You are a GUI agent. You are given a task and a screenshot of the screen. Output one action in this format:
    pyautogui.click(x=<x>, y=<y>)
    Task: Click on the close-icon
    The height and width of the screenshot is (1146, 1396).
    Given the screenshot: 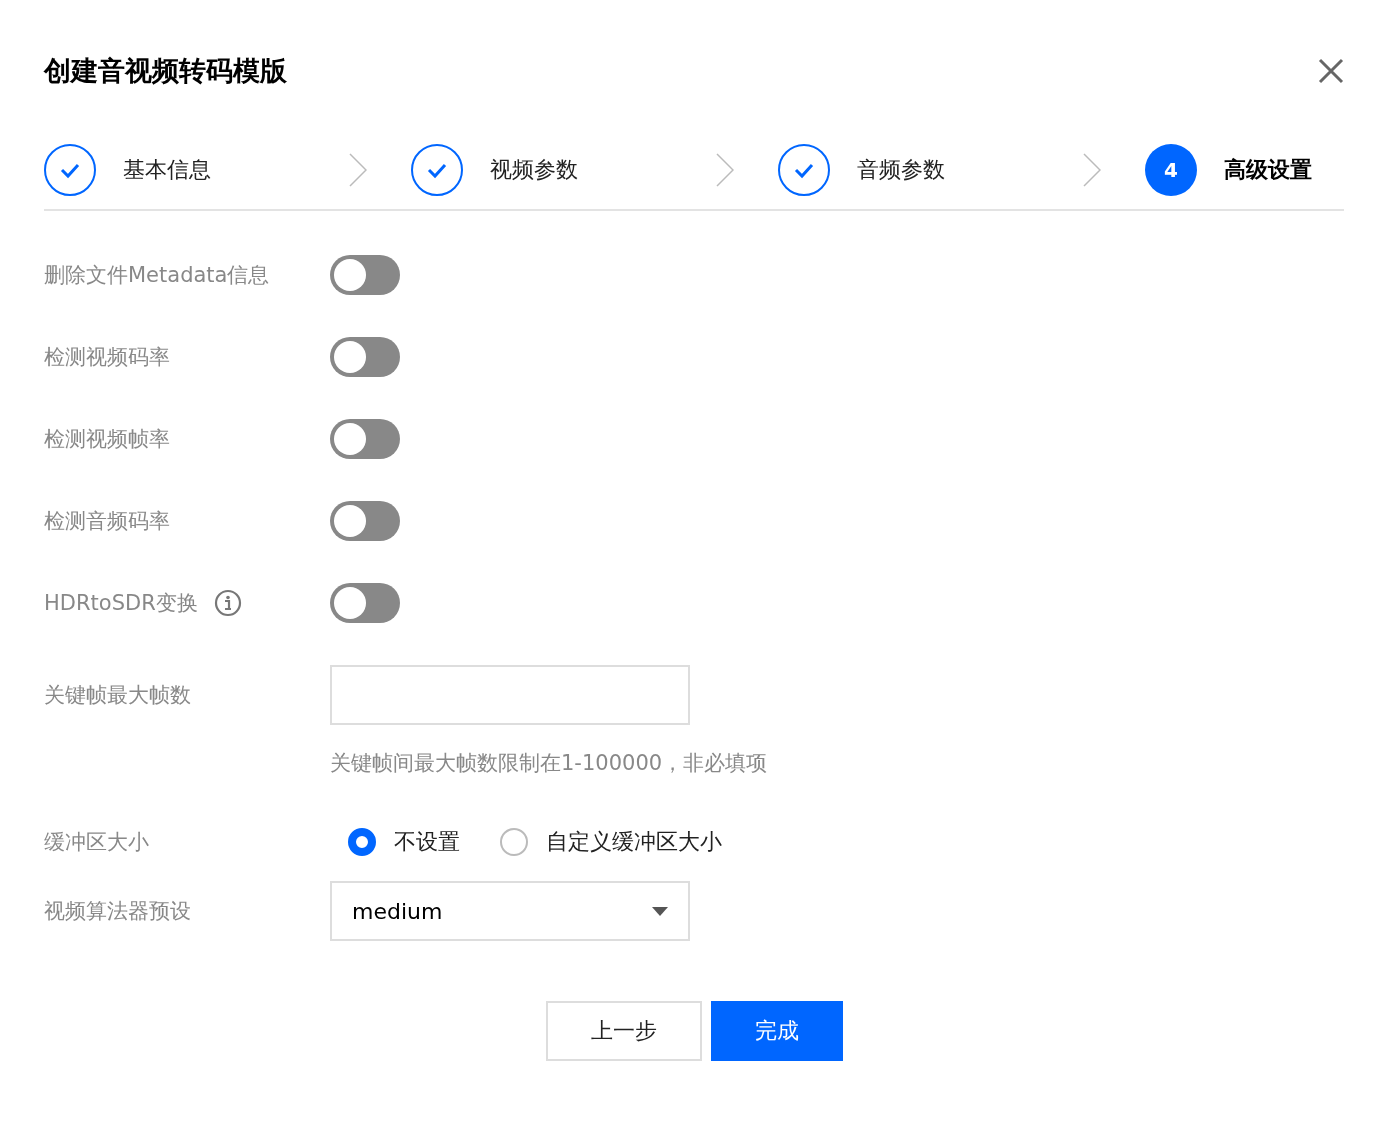 What is the action you would take?
    pyautogui.click(x=1331, y=71)
    